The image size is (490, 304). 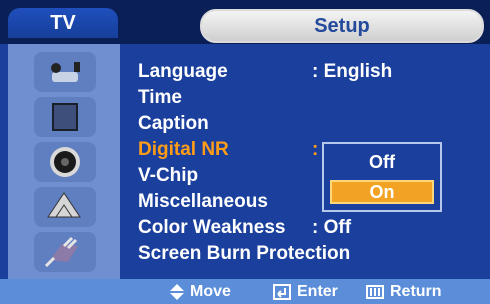 I want to click on menu-item-label: Digital NR, so click(x=183, y=149).